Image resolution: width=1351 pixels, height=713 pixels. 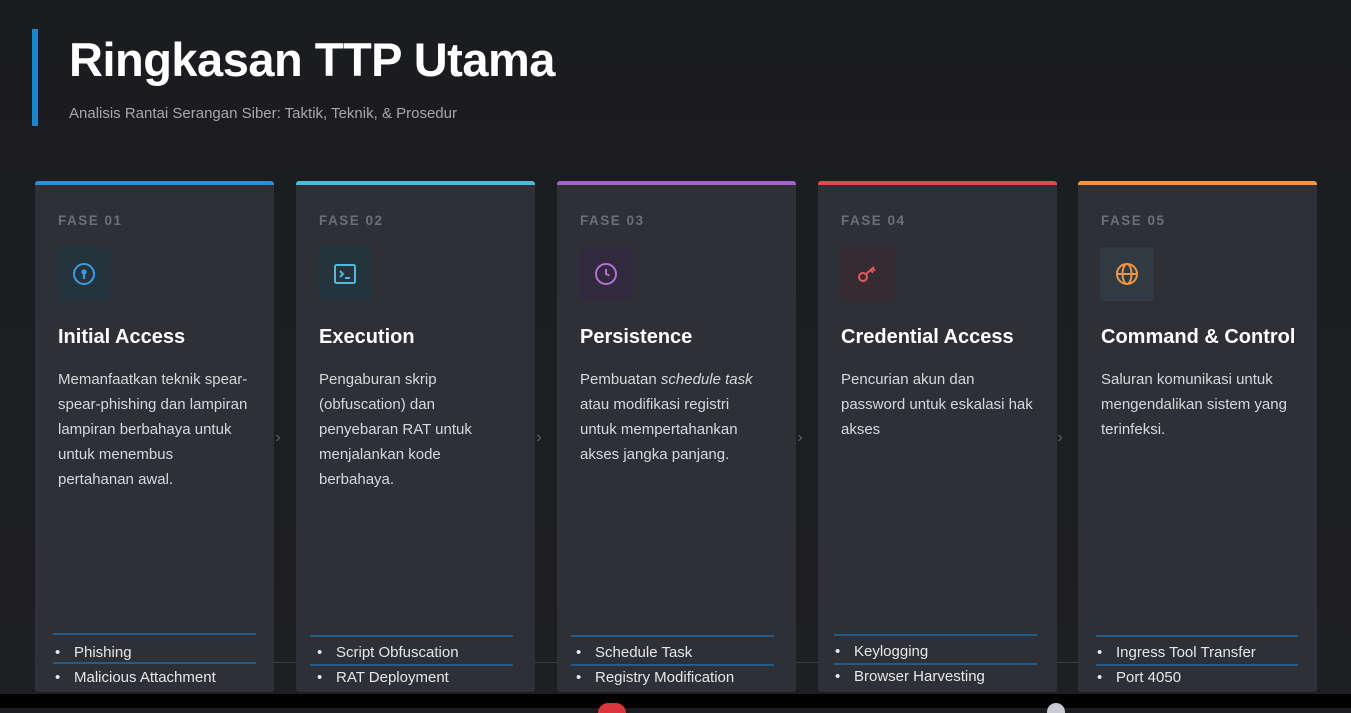 I want to click on desc-line: penyebaran RAT untuk, so click(x=395, y=429).